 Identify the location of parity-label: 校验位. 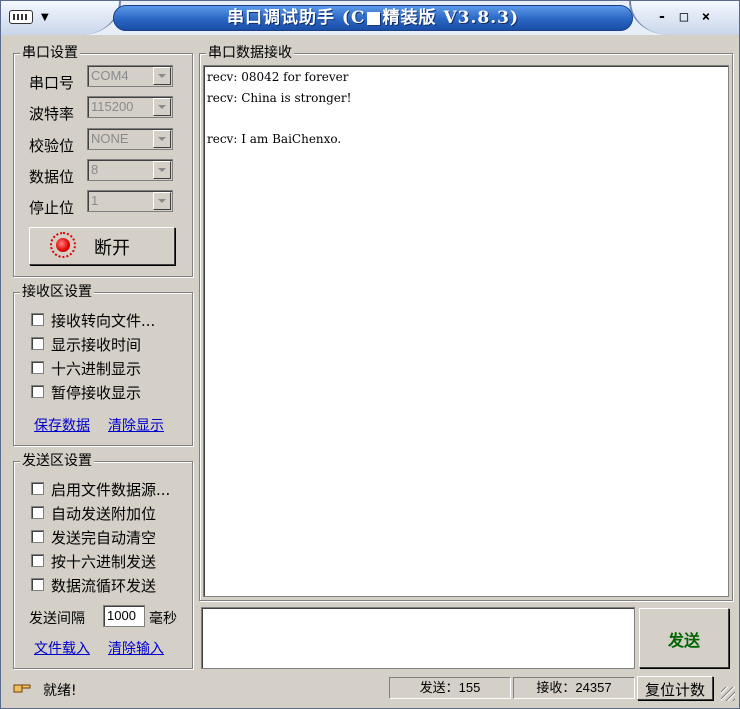
(52, 146).